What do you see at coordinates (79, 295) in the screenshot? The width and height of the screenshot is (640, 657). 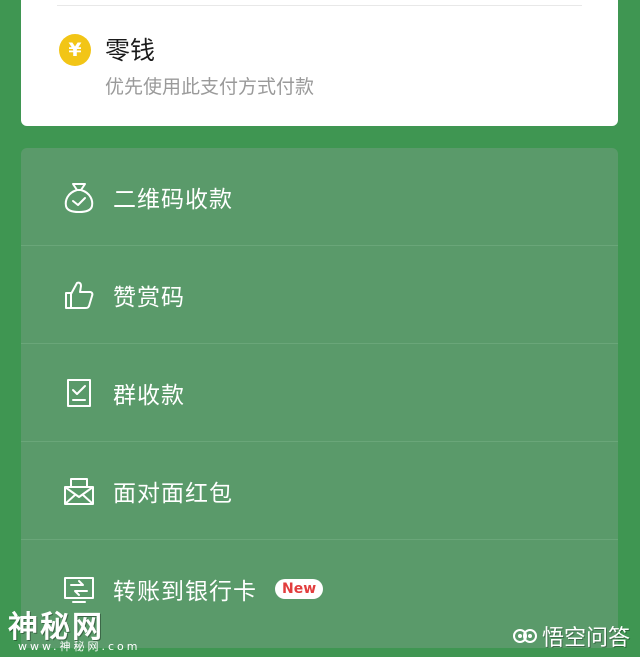 I see `thumbs-up-icon` at bounding box center [79, 295].